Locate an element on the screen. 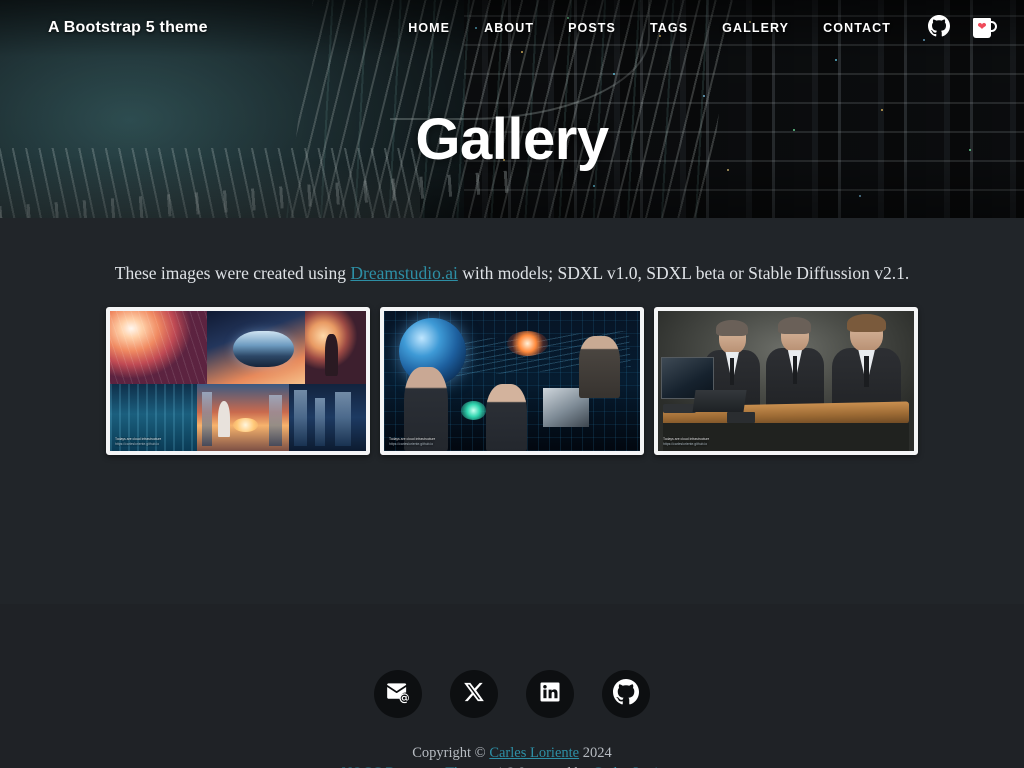 The image size is (1024, 768). x-twitter-link is located at coordinates (474, 694).